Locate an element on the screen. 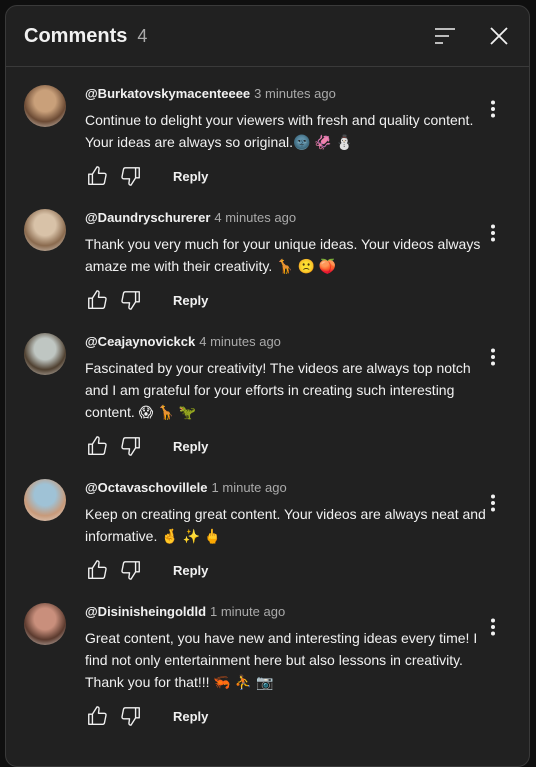 The image size is (536, 767). comments-header: Comments 4 is located at coordinates (267, 36).